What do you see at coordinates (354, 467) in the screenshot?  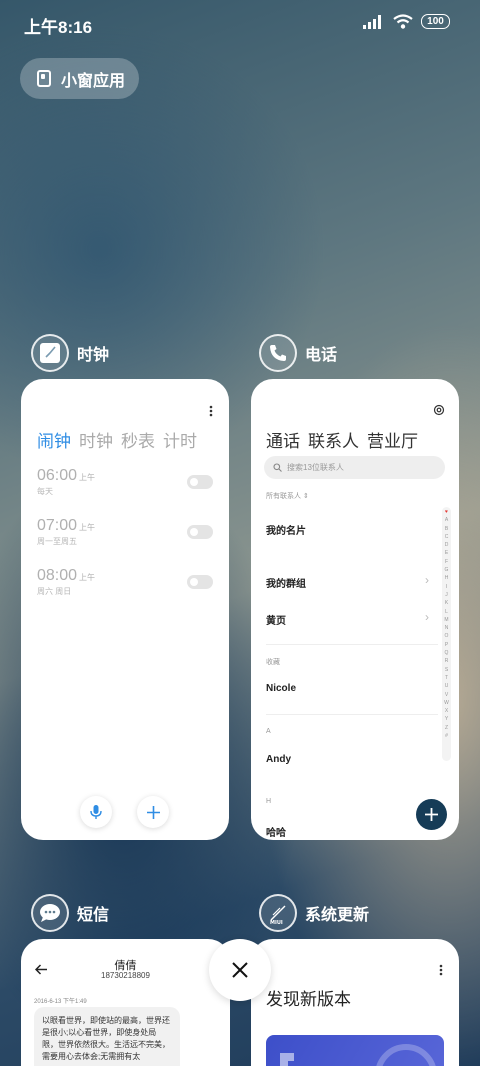 I see `contact-search-input: 搜索13位联系人` at bounding box center [354, 467].